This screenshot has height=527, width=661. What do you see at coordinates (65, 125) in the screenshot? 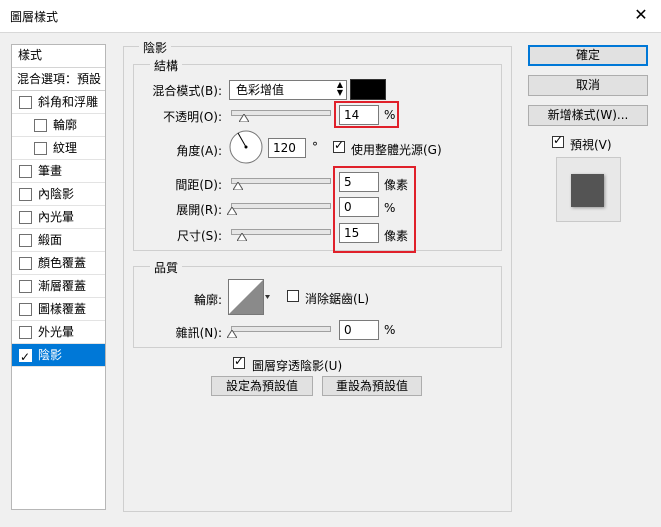
I see `style-item-label: 輪廓` at bounding box center [65, 125].